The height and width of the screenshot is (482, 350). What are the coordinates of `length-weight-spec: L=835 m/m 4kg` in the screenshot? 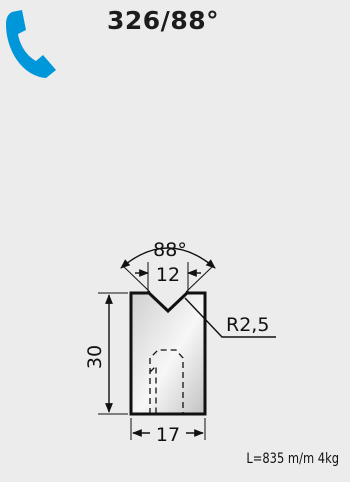 It's located at (292, 459).